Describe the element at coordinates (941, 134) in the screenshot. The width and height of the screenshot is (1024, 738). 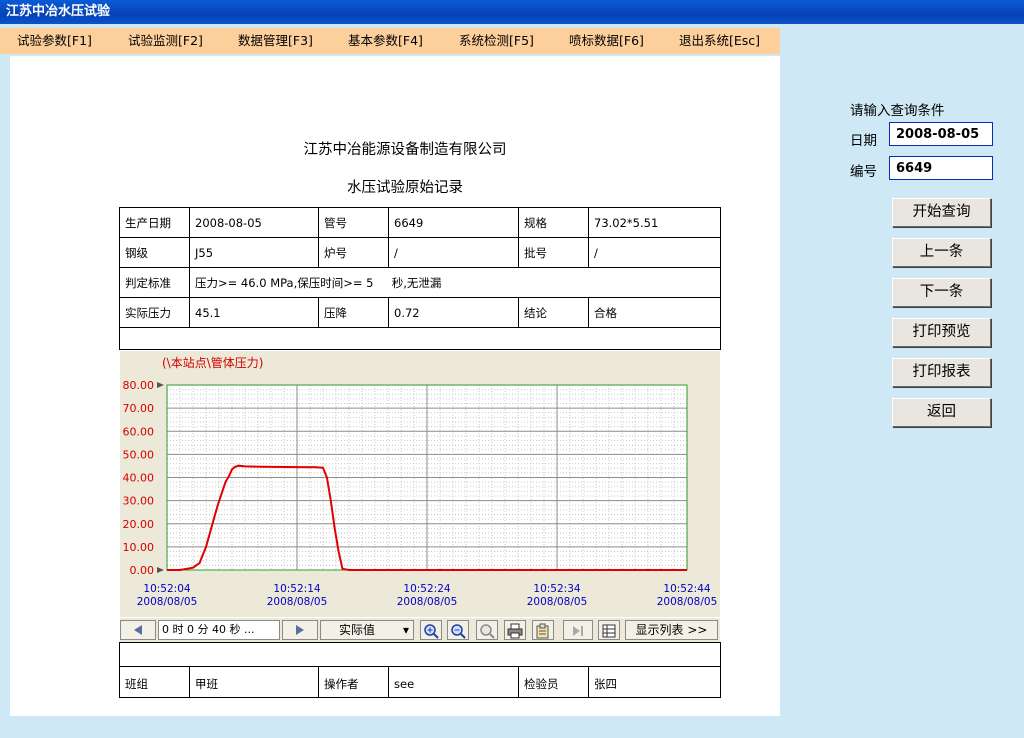
I see `date-input` at that location.